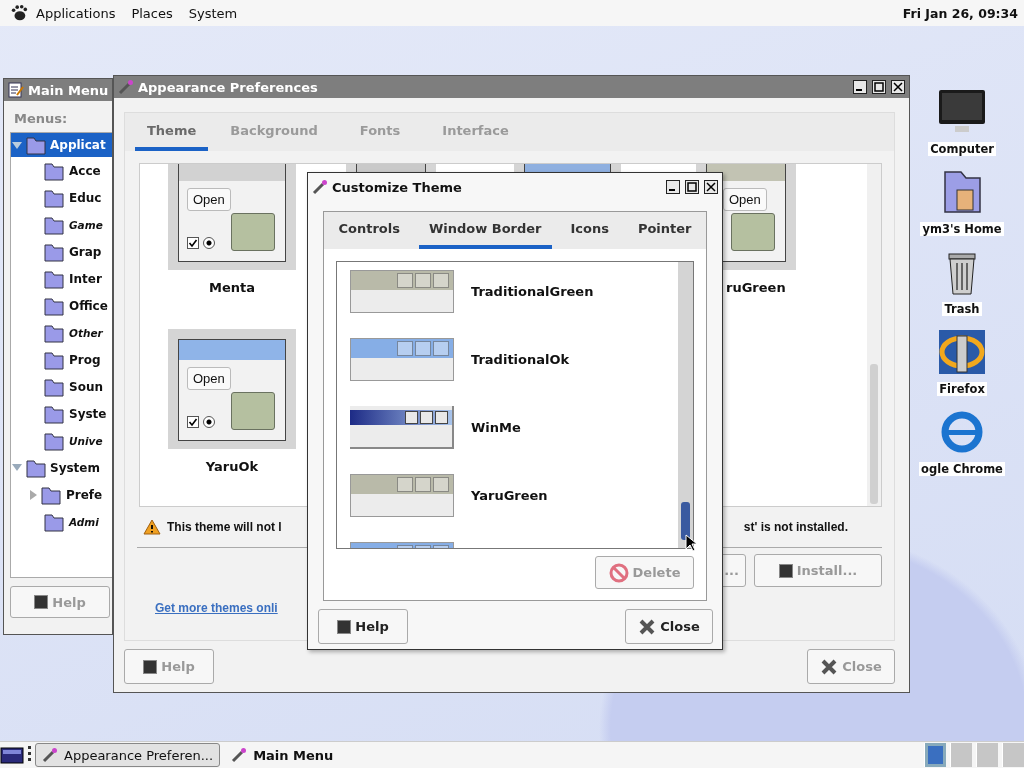 The height and width of the screenshot is (768, 1024). What do you see at coordinates (962, 469) in the screenshot?
I see `desktop-icon-label: ogle Chrome` at bounding box center [962, 469].